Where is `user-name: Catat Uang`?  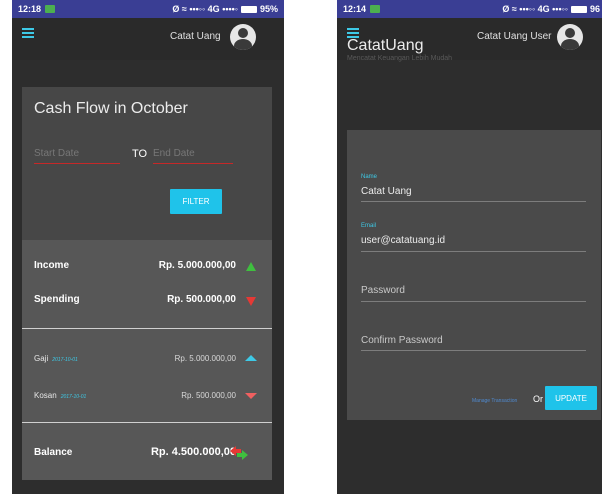
user-name: Catat Uang is located at coordinates (195, 36).